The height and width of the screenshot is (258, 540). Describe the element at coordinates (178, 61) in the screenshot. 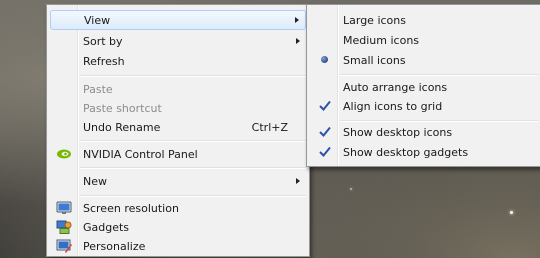

I see `menu-item-refresh: Refresh` at that location.